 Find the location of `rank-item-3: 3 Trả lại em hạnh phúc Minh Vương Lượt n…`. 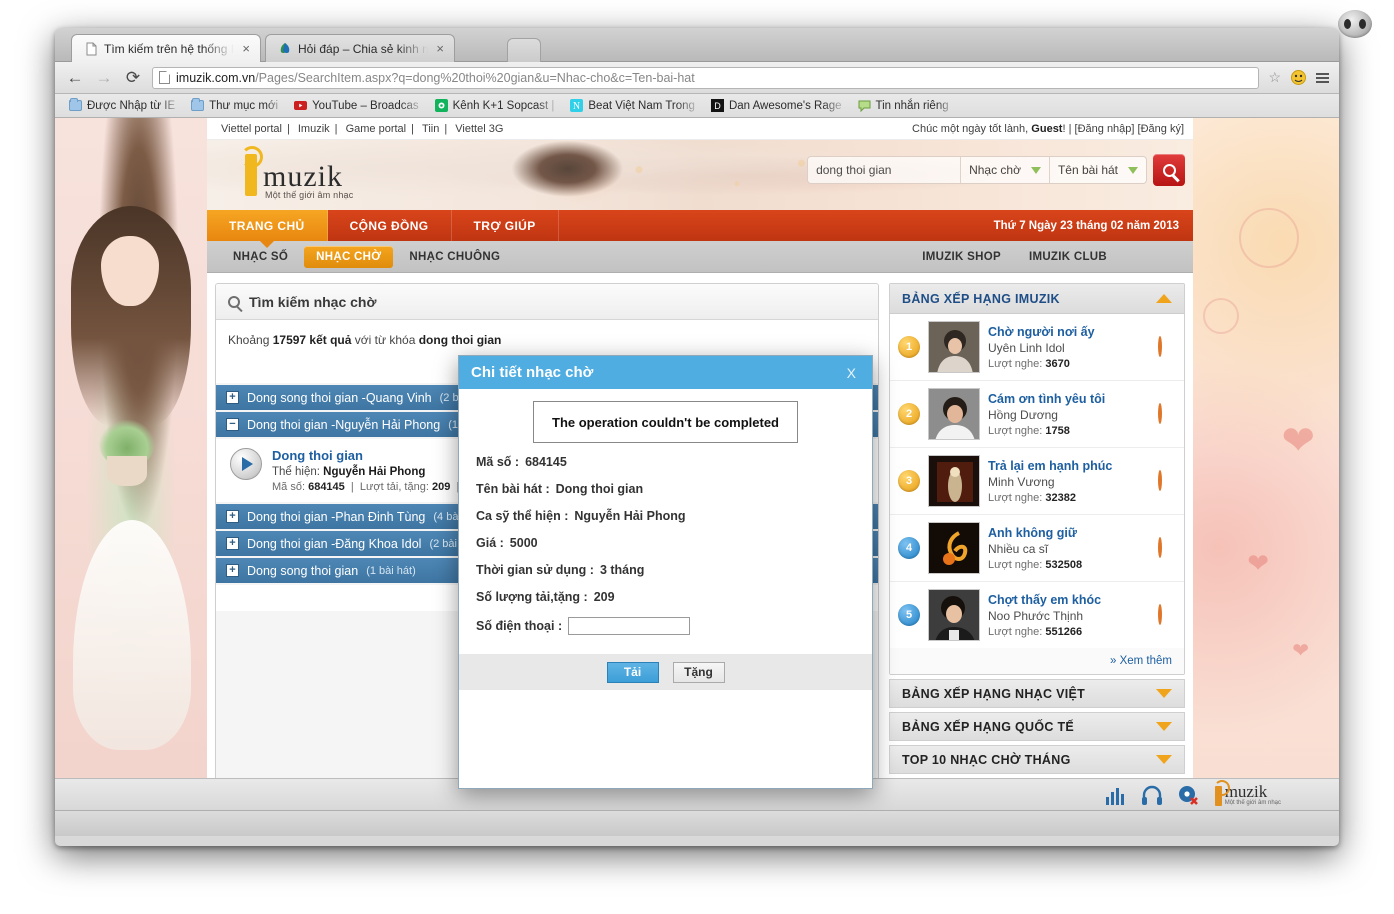

rank-item-3: 3 Trả lại em hạnh phúc Minh Vương Lượt n… is located at coordinates (1037, 481).